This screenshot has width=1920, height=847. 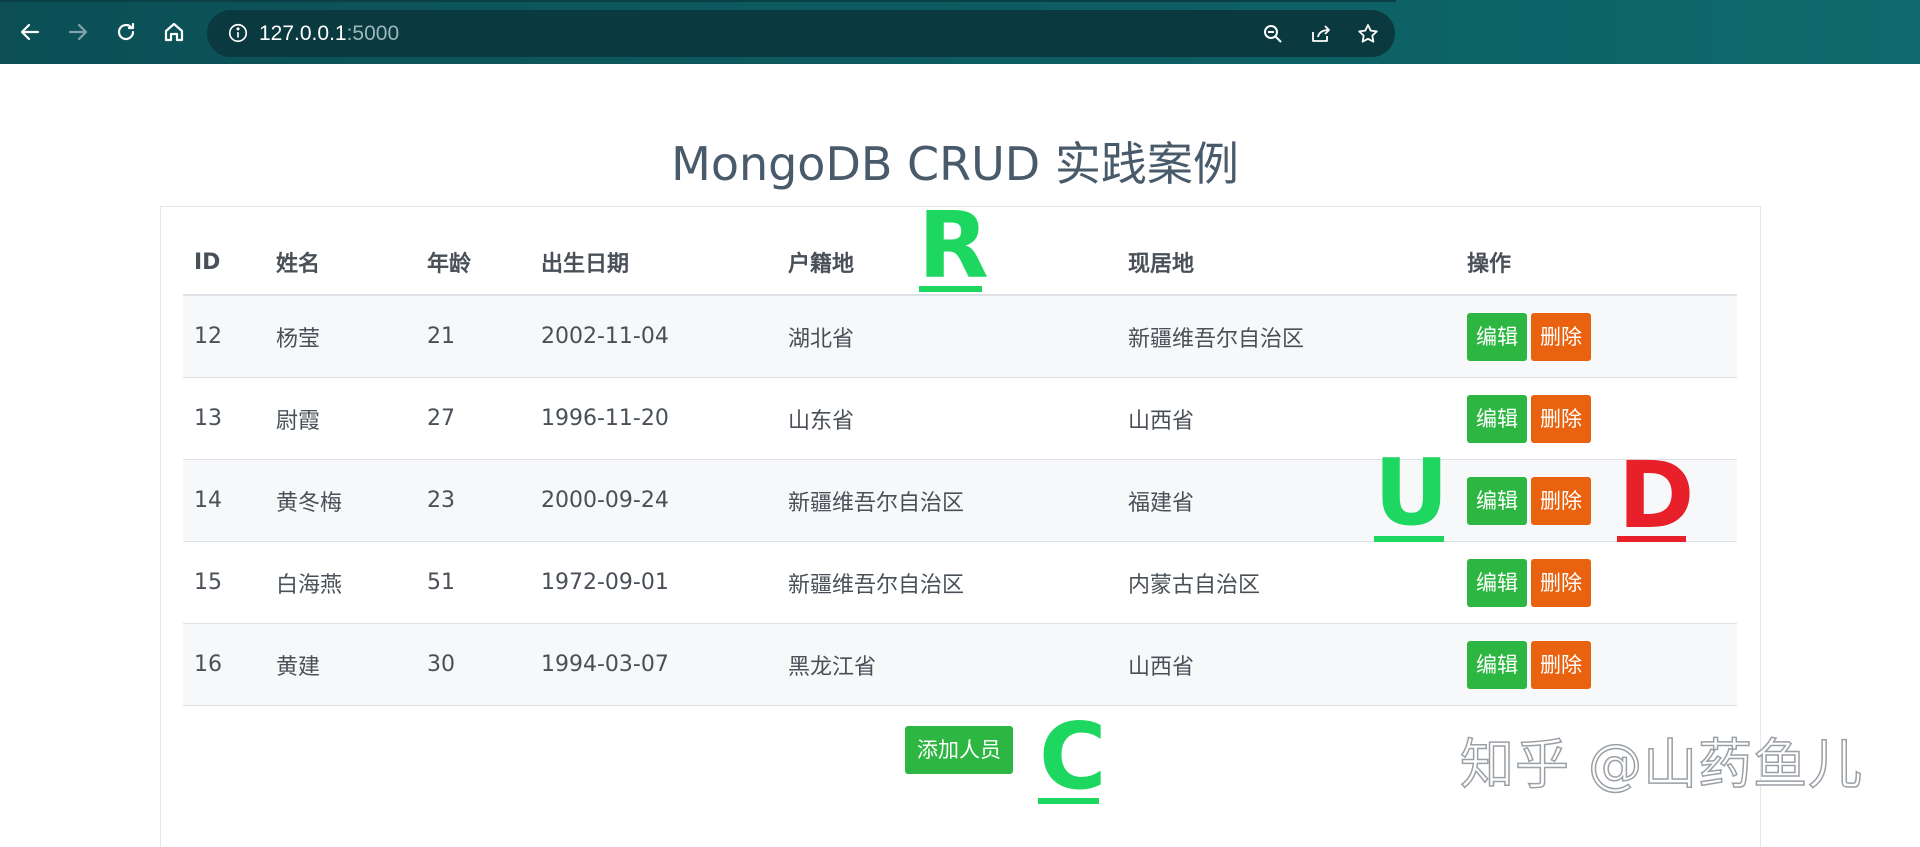 I want to click on cell-residence: 内蒙古自治区, so click(x=1286, y=582).